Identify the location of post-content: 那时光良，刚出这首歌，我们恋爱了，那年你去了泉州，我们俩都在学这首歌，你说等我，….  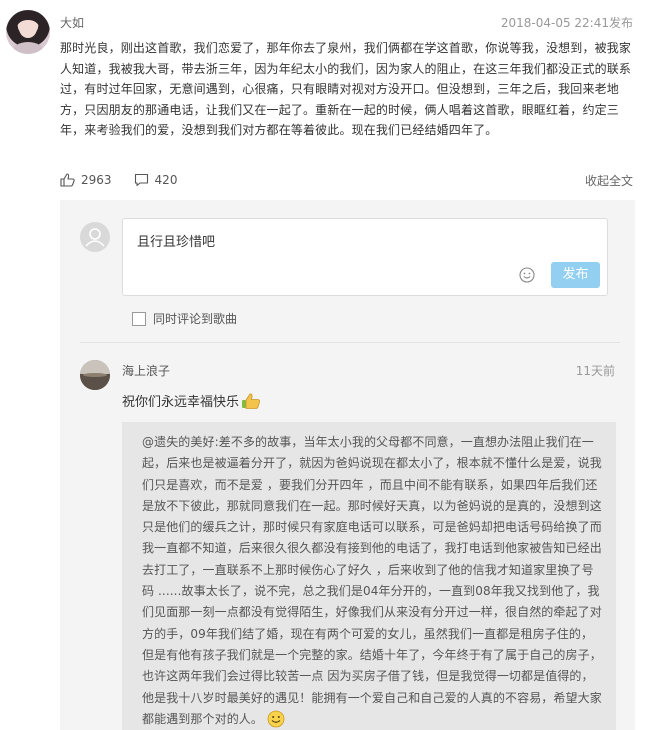
(346, 89).